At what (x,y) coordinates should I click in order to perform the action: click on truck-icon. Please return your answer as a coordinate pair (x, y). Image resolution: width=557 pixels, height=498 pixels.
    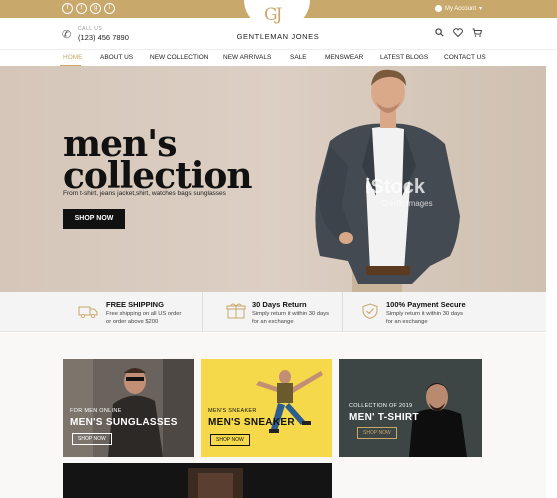
    Looking at the image, I should click on (88, 312).